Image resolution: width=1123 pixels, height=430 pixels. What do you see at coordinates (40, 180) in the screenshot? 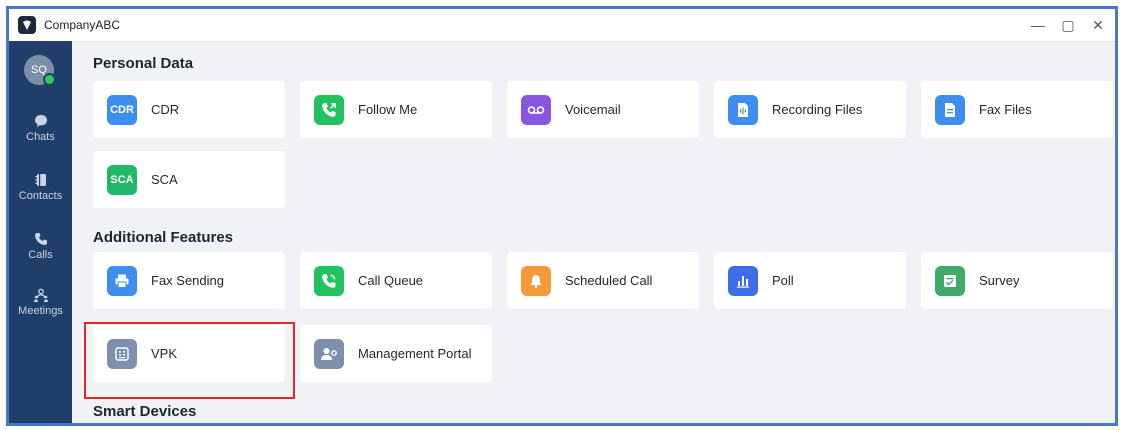
I see `contacts-book-icon` at bounding box center [40, 180].